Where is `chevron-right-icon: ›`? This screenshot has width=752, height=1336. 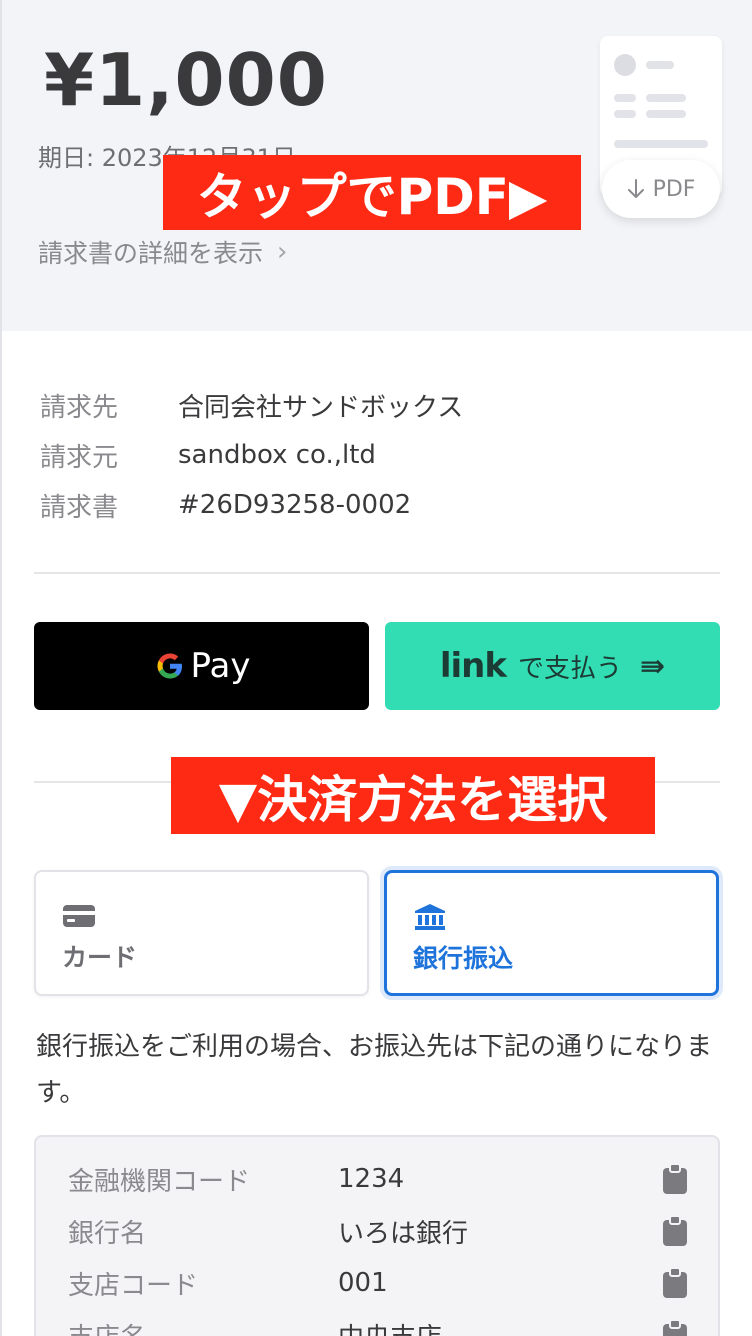 chevron-right-icon: › is located at coordinates (282, 252).